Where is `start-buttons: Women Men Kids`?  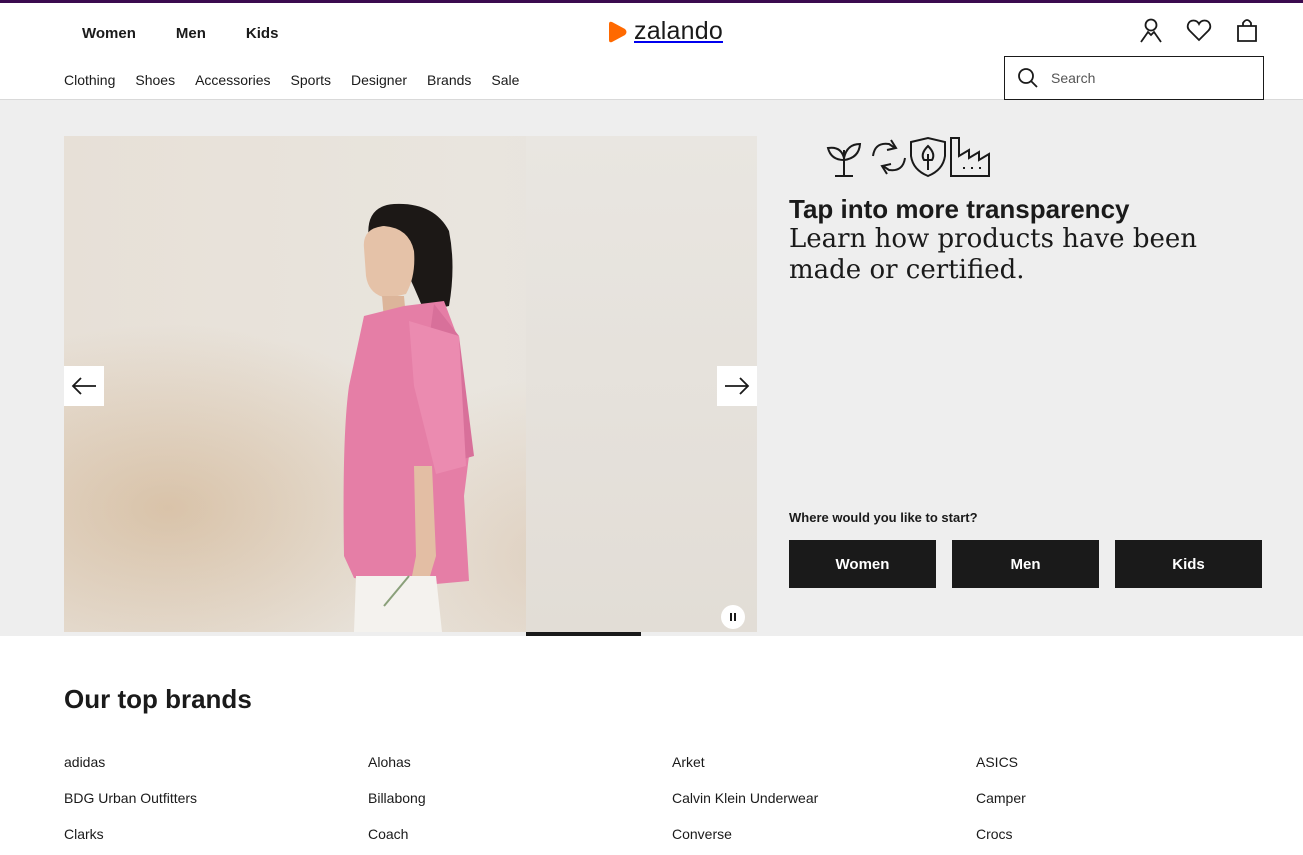 start-buttons: Women Men Kids is located at coordinates (1025, 564).